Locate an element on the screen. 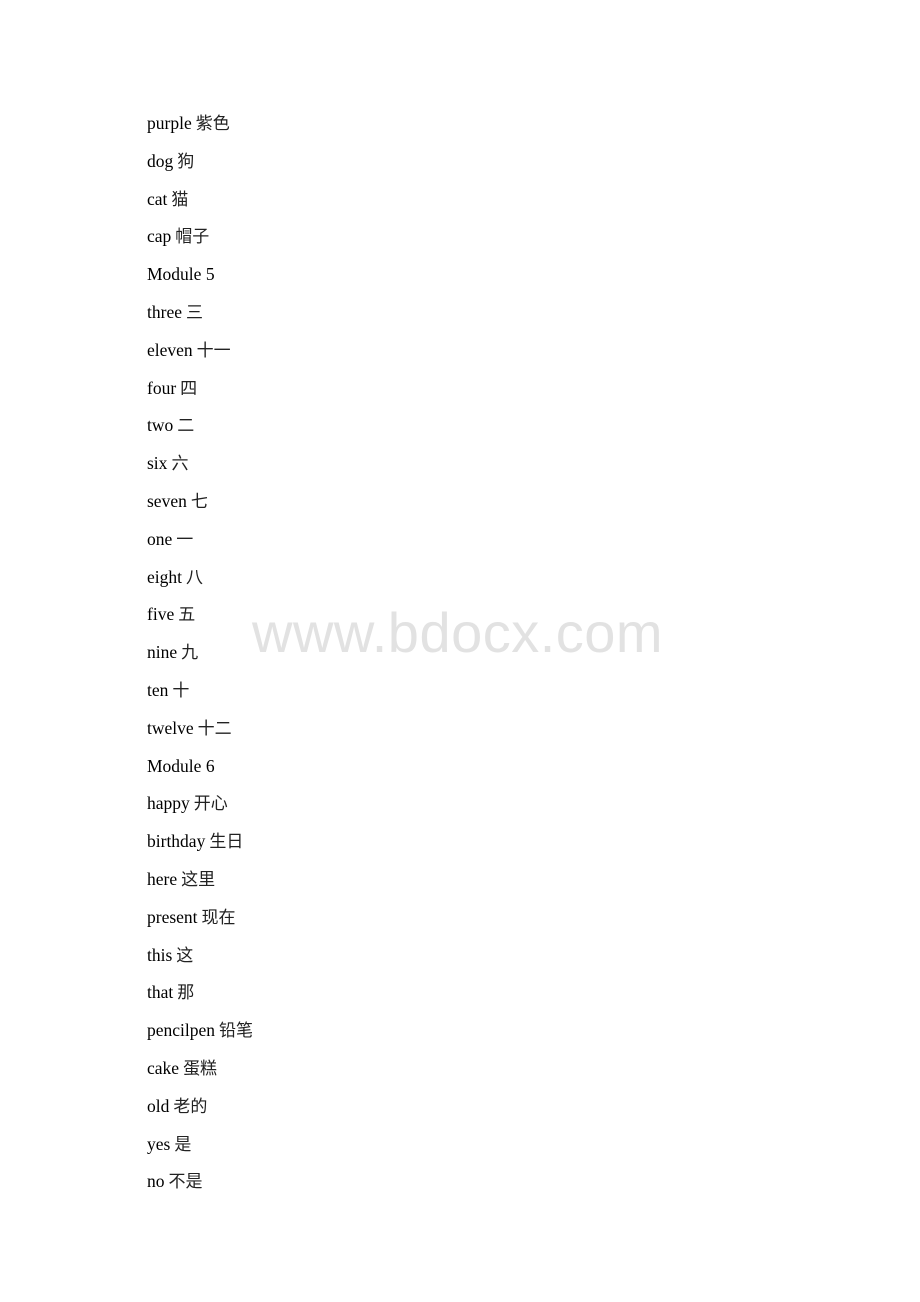 The height and width of the screenshot is (1302, 920). vocabulary-line: nine 九 is located at coordinates (200, 659).